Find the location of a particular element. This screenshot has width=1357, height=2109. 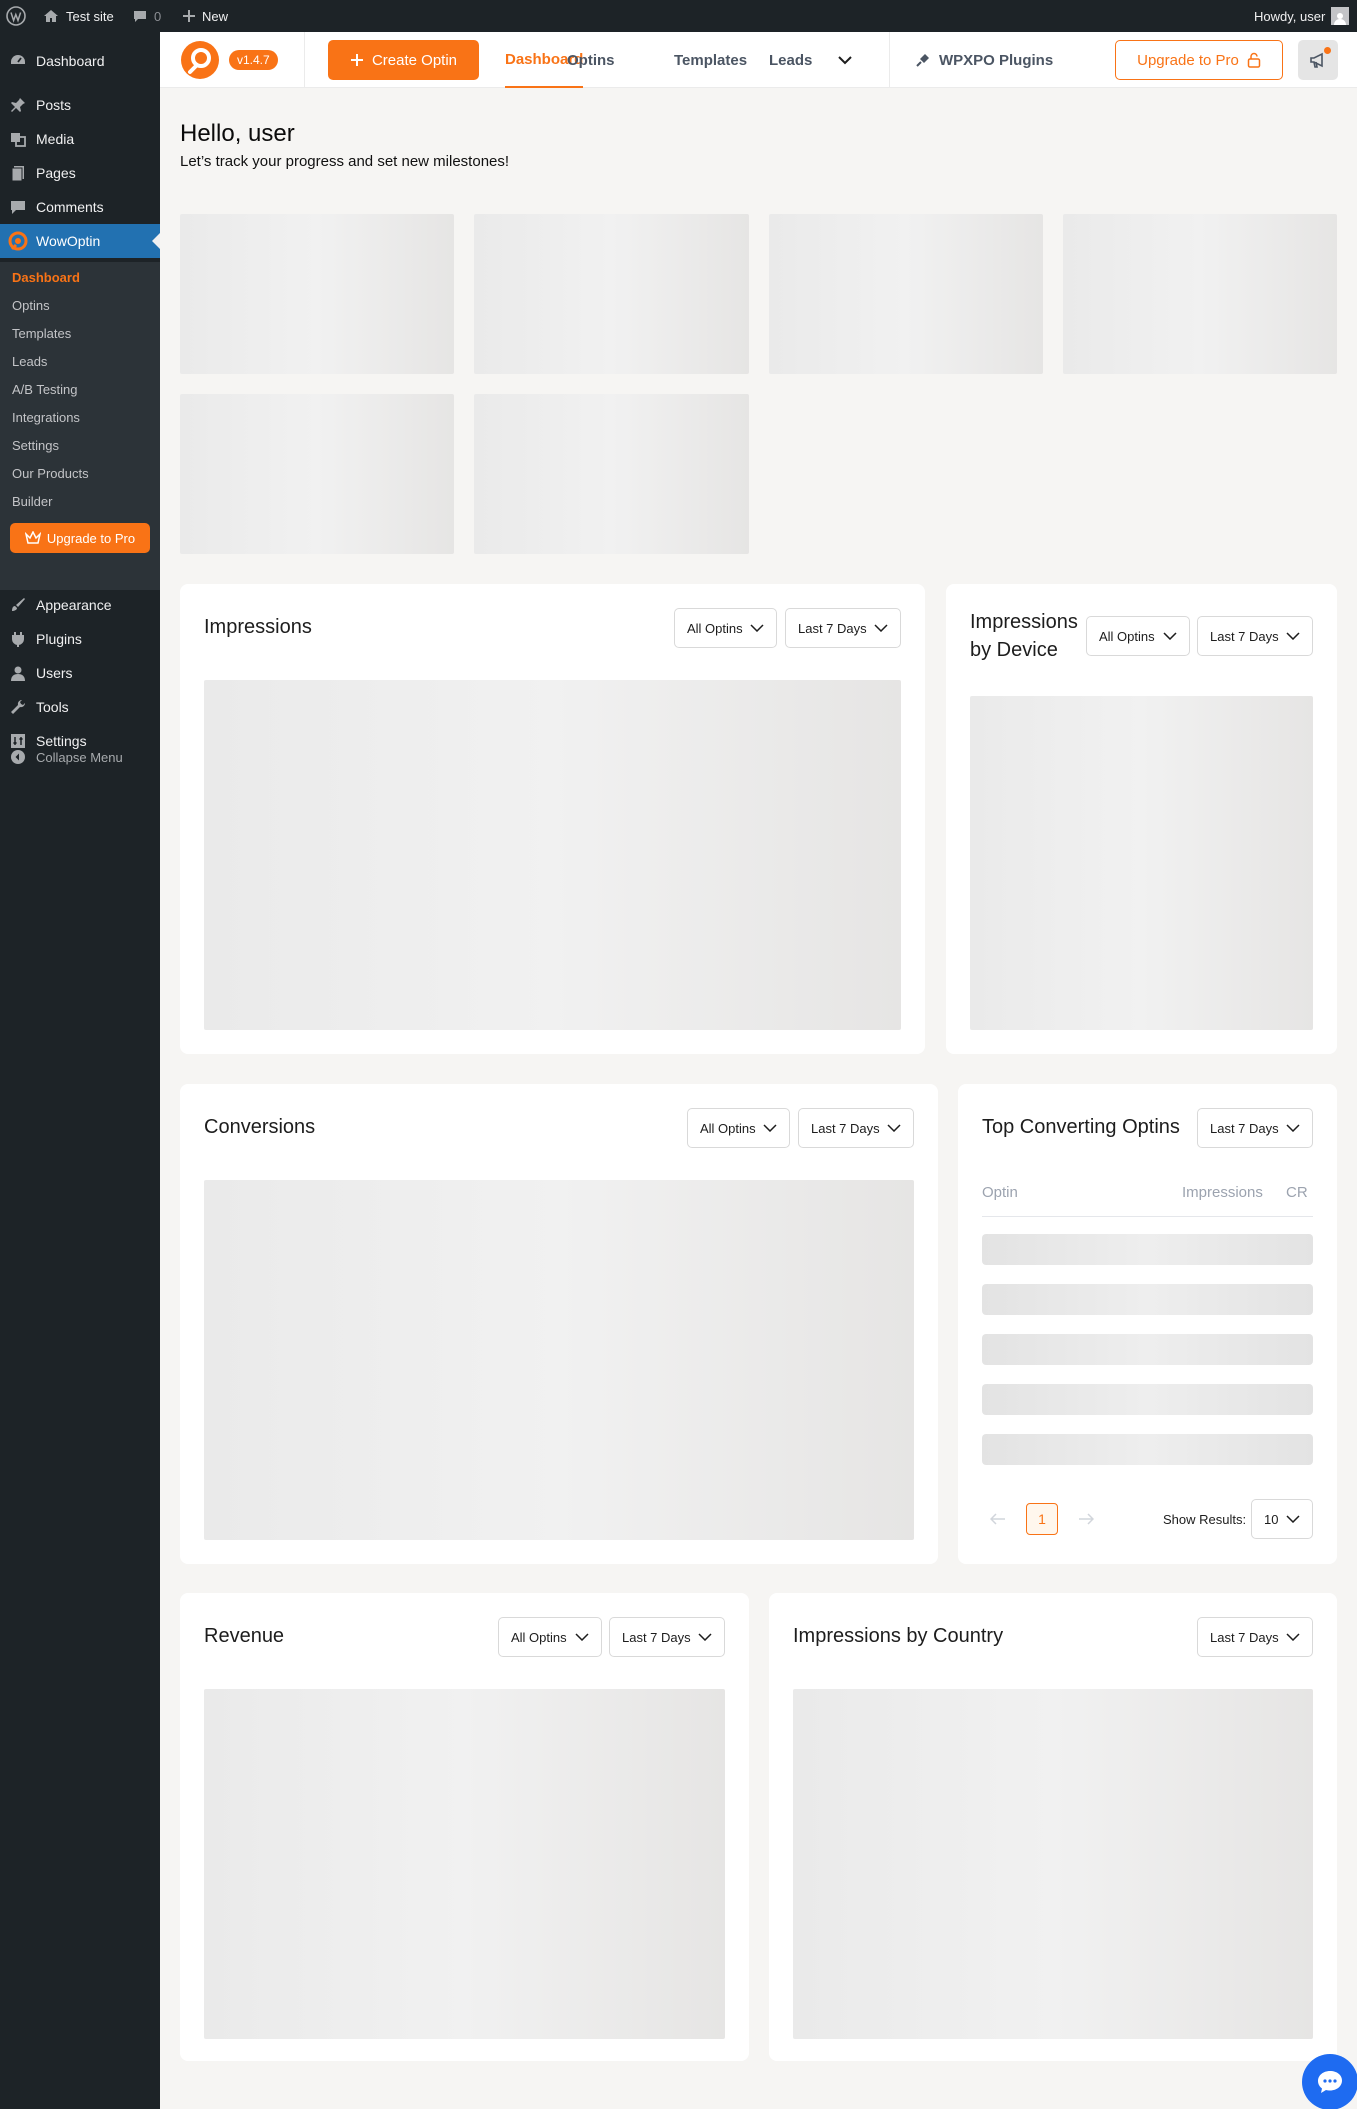

comment-bubble-icon is located at coordinates (140, 16).